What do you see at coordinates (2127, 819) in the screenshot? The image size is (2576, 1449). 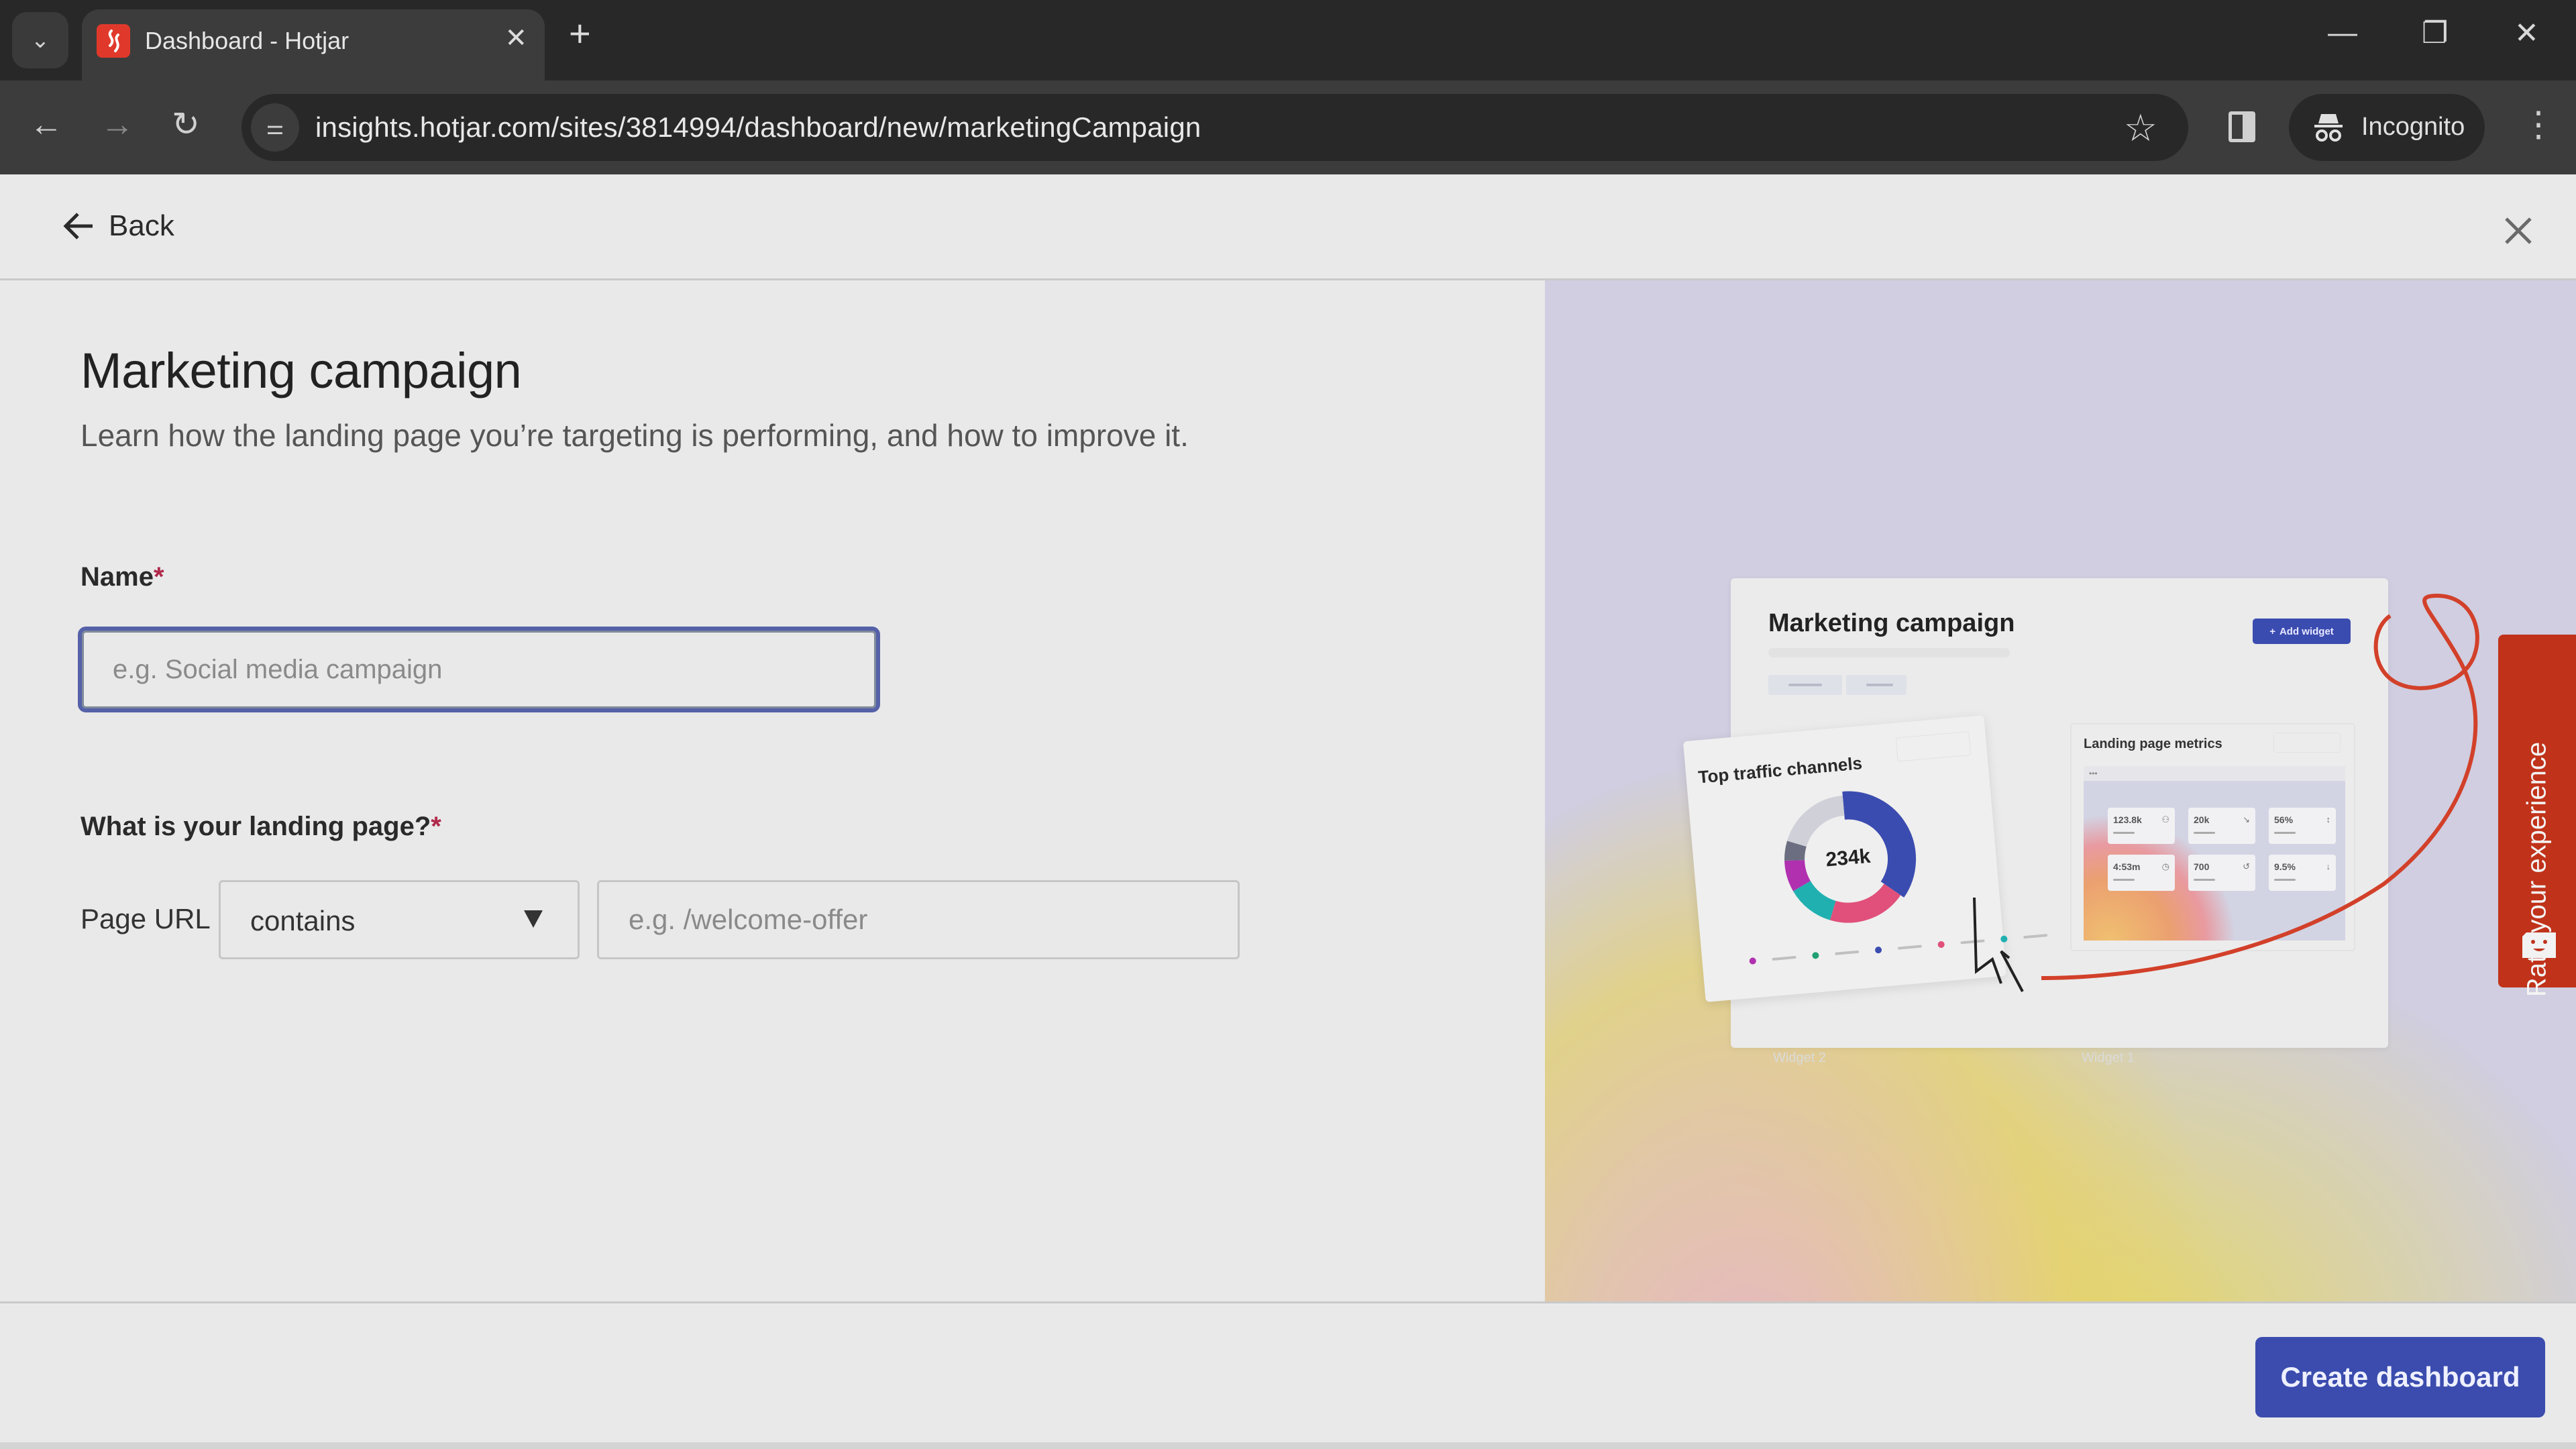 I see `metric-value: 123.8k` at bounding box center [2127, 819].